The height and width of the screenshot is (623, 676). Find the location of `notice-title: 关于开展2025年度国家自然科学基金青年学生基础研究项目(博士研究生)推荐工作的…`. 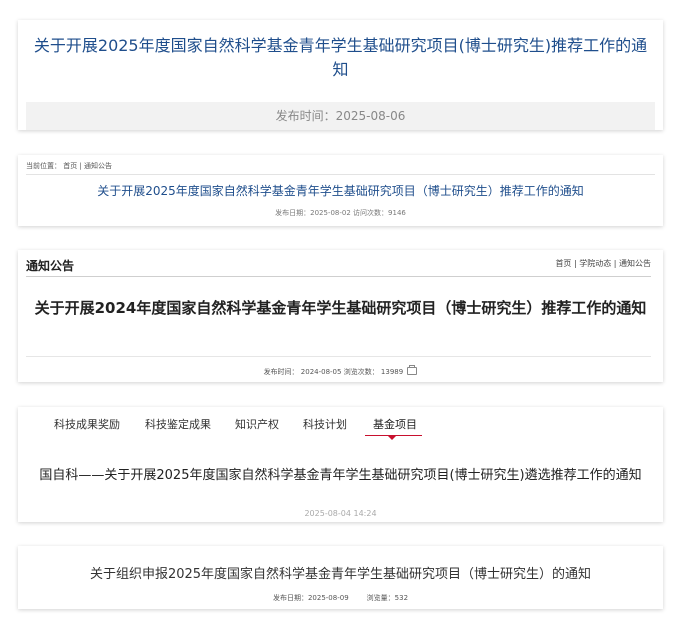

notice-title: 关于开展2025年度国家自然科学基金青年学生基础研究项目(博士研究生)推荐工作的… is located at coordinates (340, 58).